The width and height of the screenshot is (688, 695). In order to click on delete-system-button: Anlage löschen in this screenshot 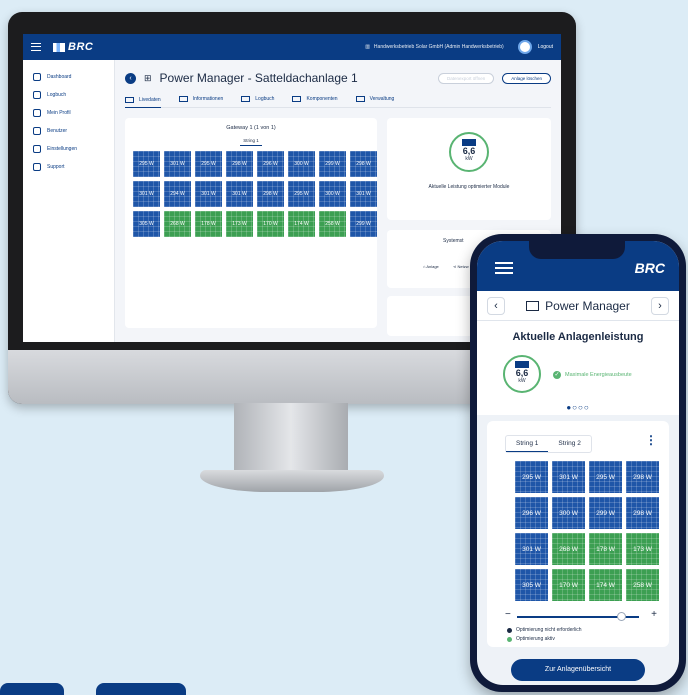, I will do `click(526, 78)`.